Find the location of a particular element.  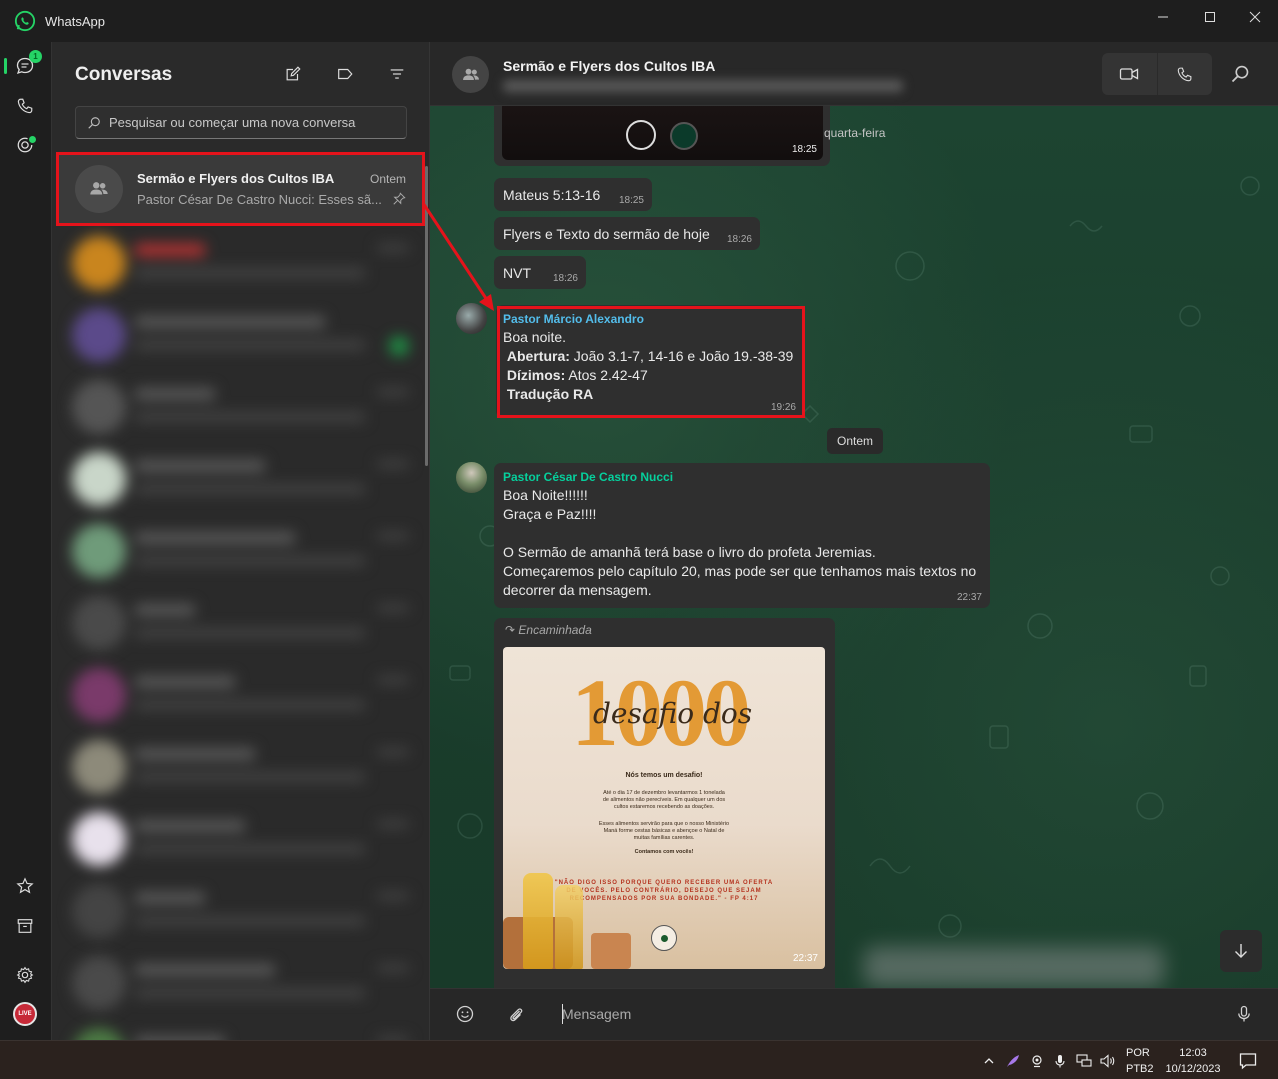

message-line: Boa Noite!!!!!! is located at coordinates (545, 495).